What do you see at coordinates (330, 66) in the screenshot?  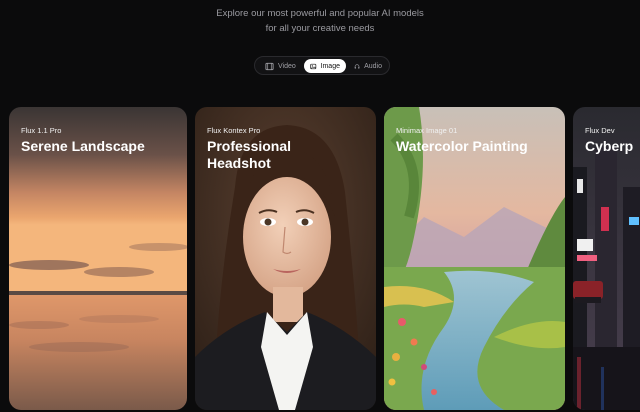 I see `tab-image-label: Image` at bounding box center [330, 66].